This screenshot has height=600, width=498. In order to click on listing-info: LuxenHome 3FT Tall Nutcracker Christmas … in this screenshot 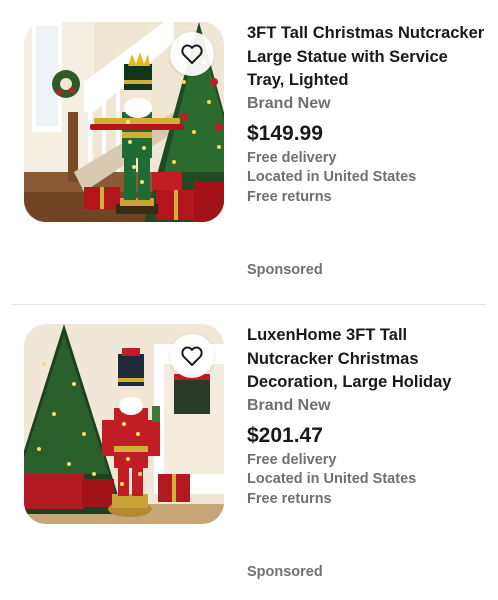, I will do `click(367, 416)`.